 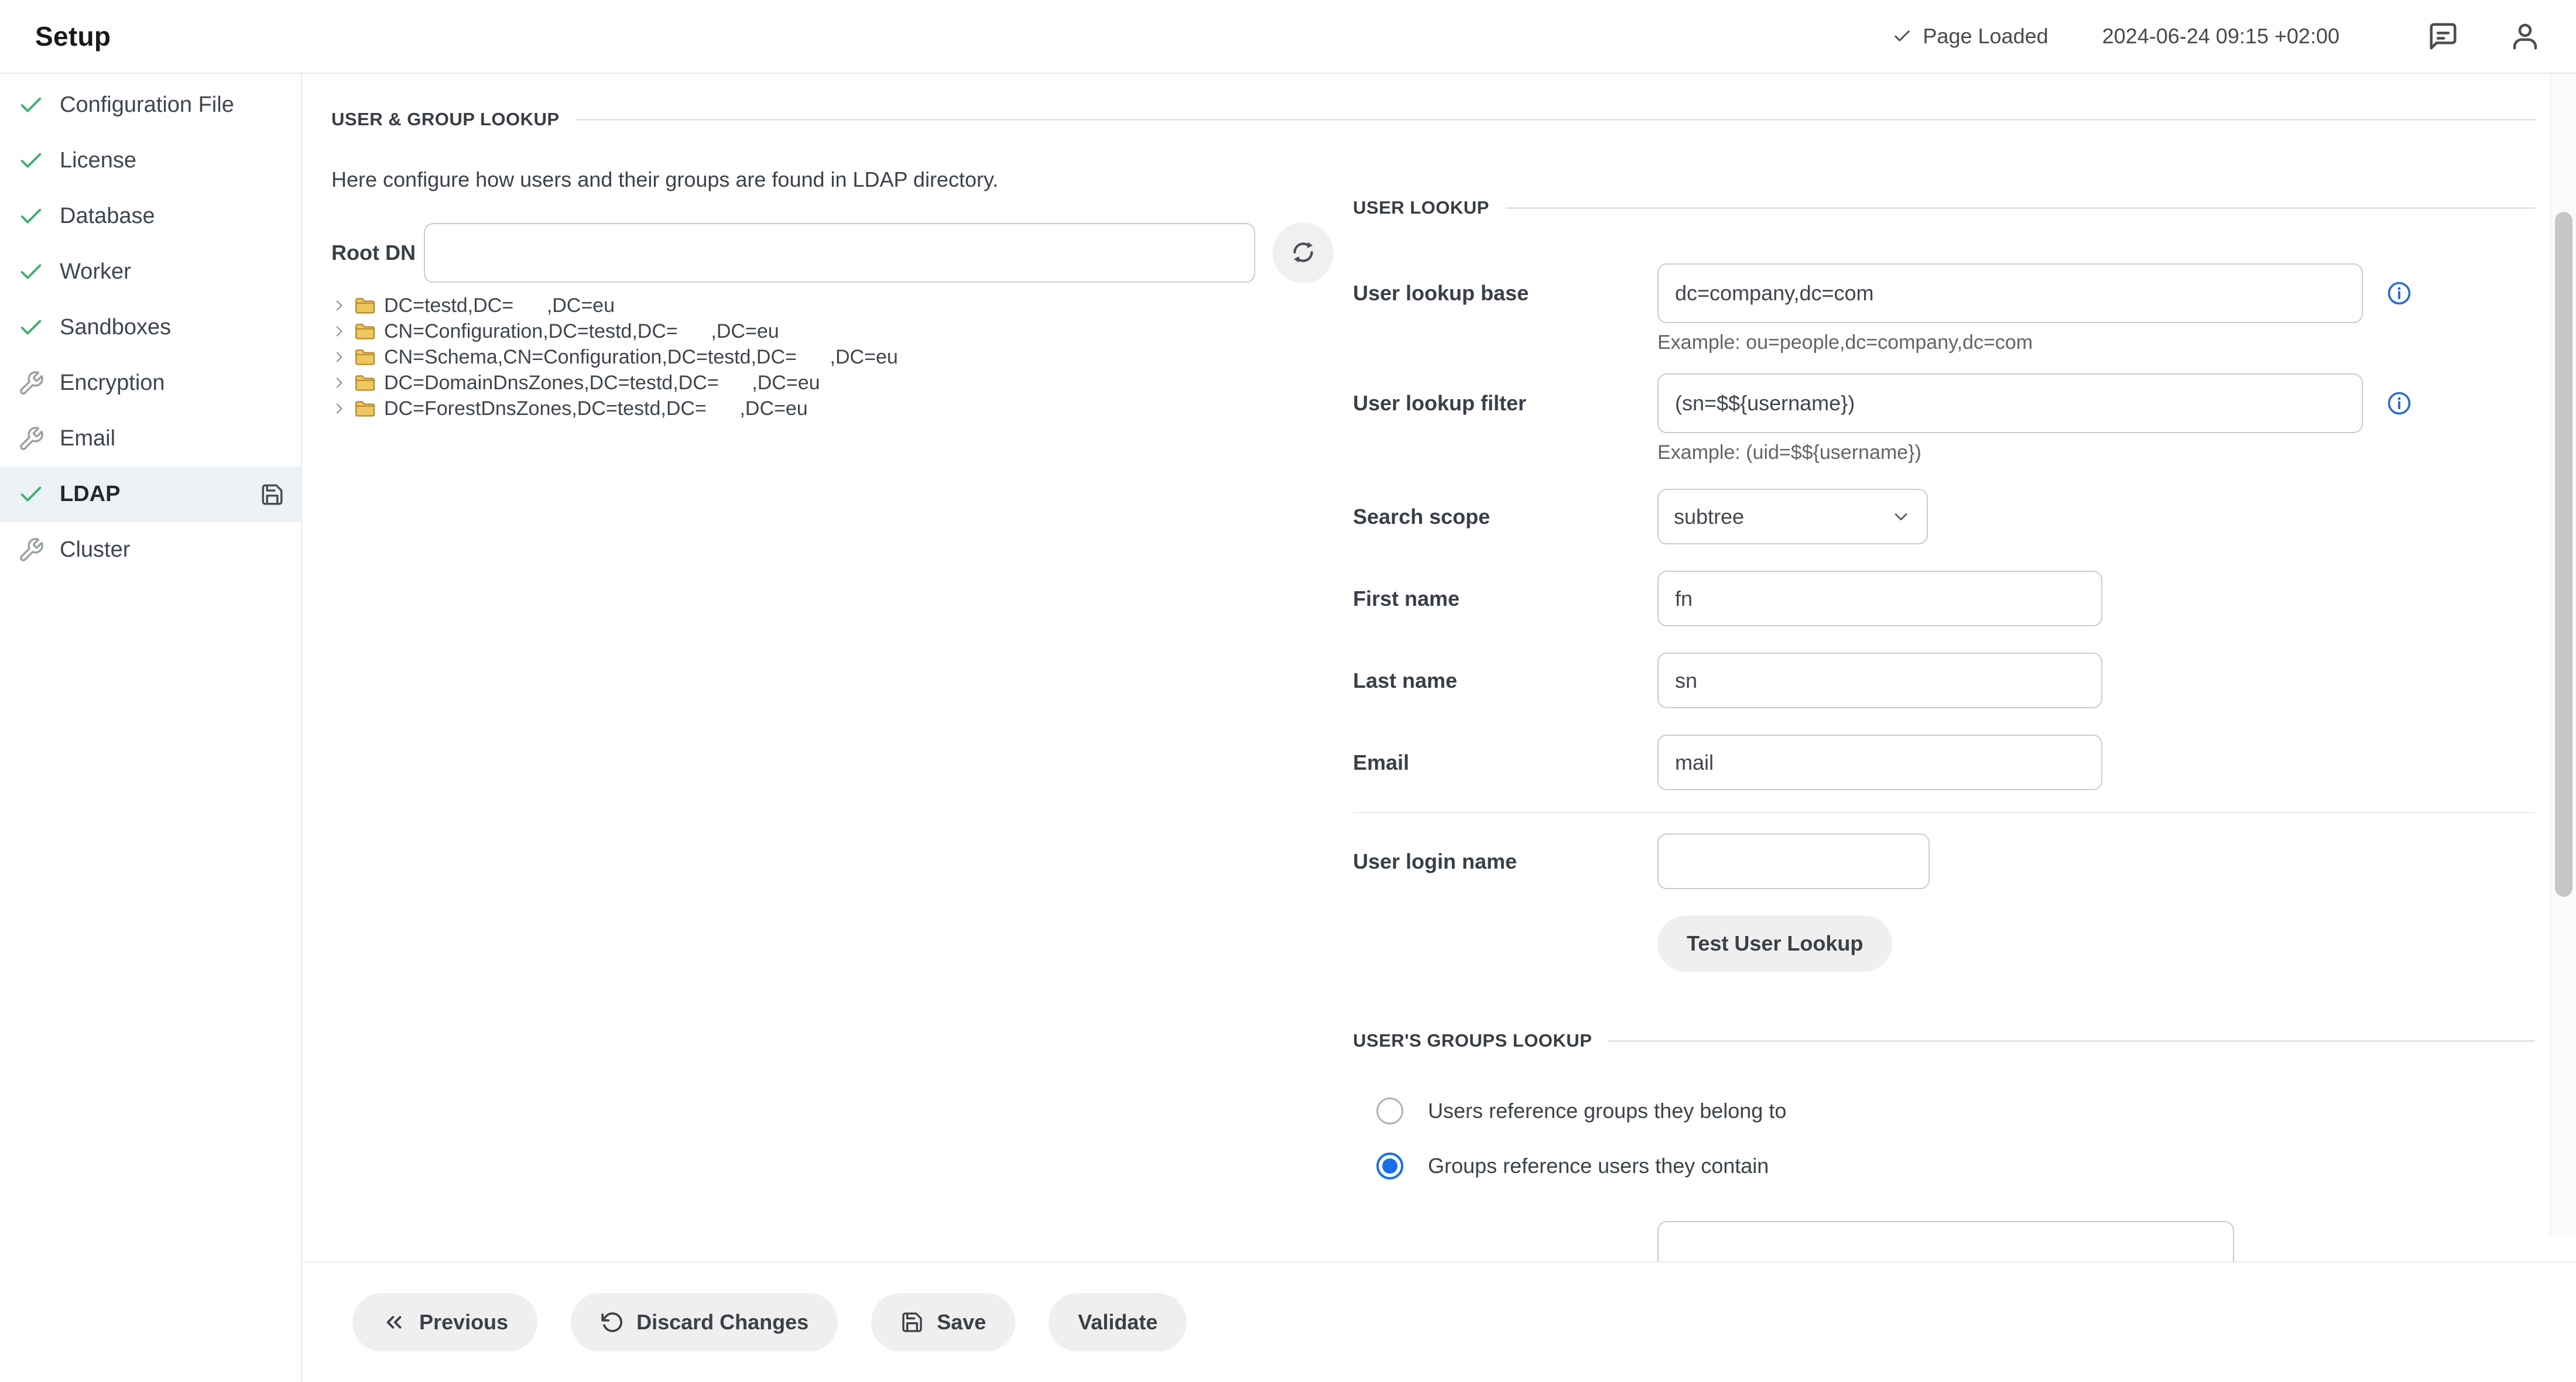 What do you see at coordinates (1794, 861) in the screenshot?
I see `user-login-name-input` at bounding box center [1794, 861].